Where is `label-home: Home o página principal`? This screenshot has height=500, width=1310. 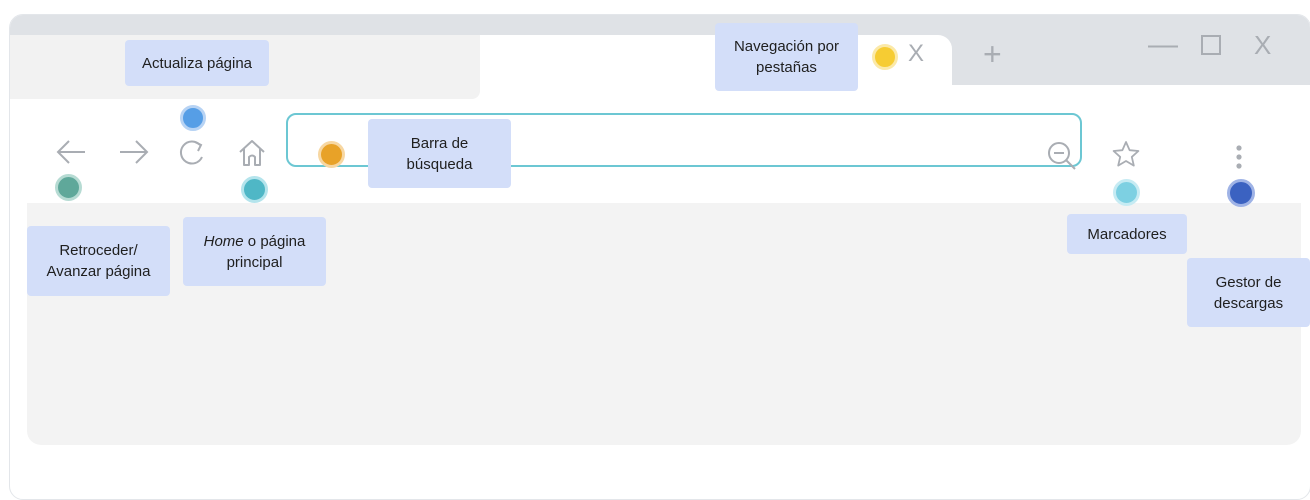 label-home: Home o página principal is located at coordinates (254, 251).